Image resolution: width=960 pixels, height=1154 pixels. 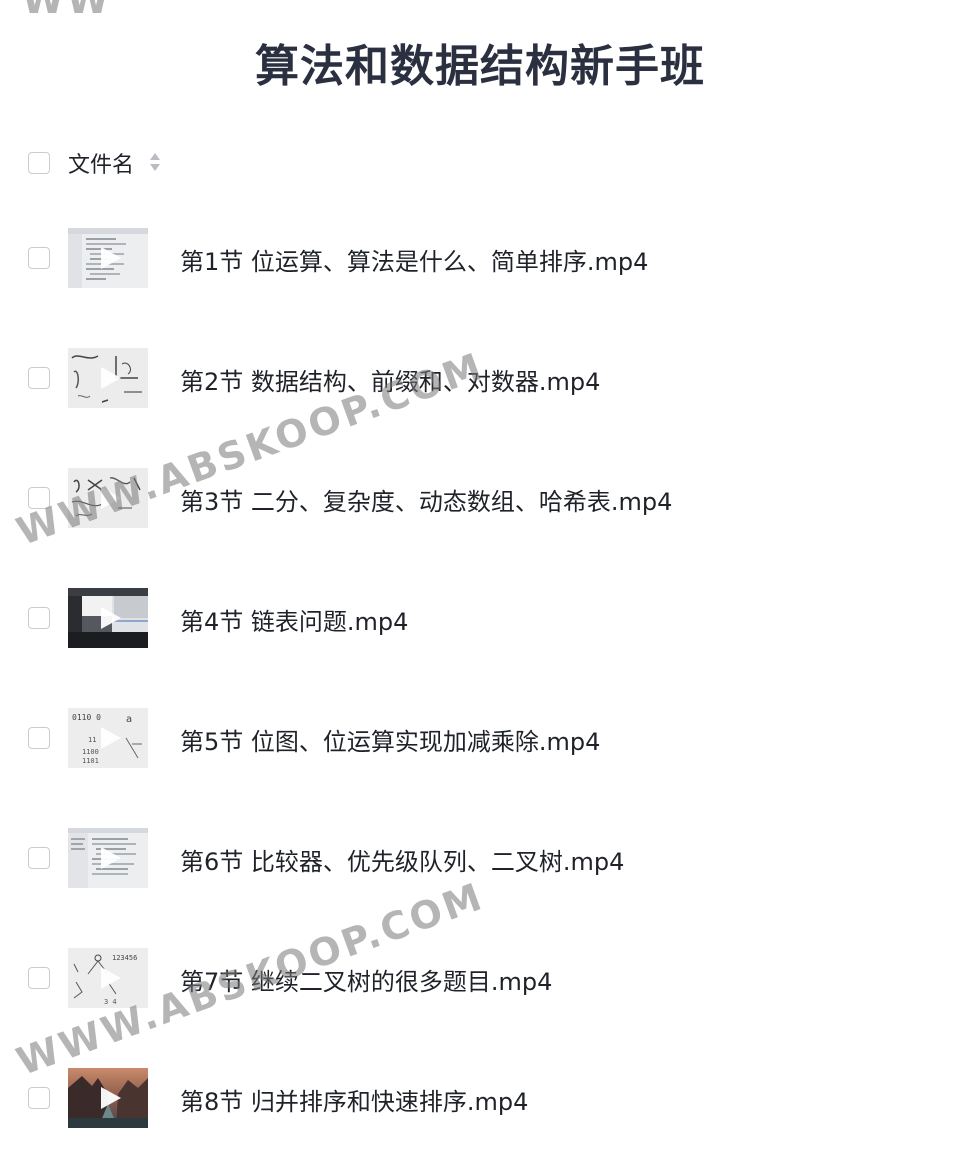 What do you see at coordinates (402, 859) in the screenshot?
I see `file-name: 第6节 比较器、优先级队列、二叉树.mp4` at bounding box center [402, 859].